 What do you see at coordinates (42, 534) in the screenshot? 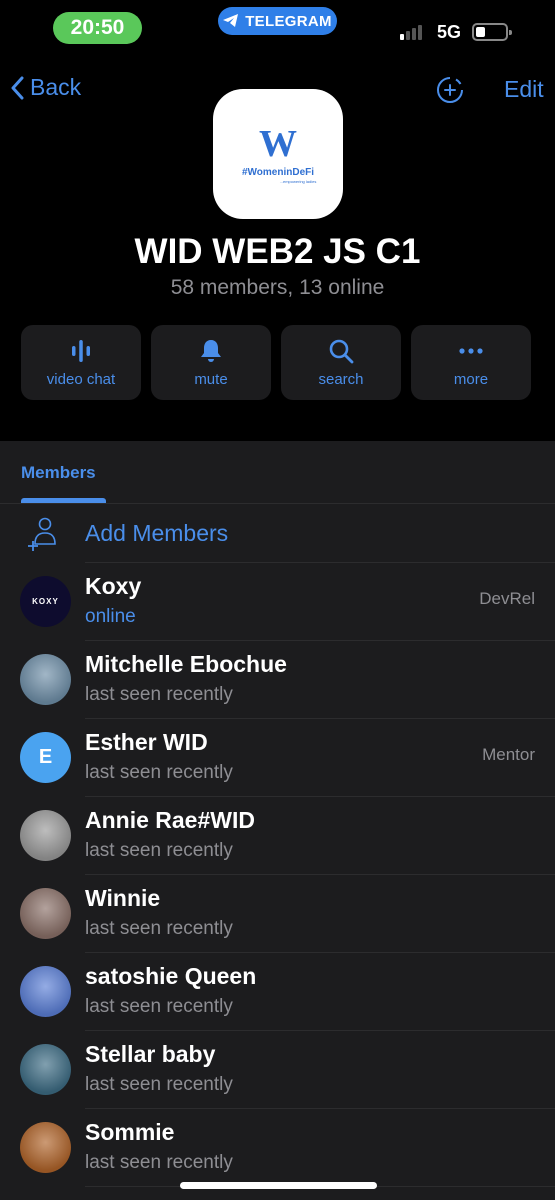
I see `add-user-icon` at bounding box center [42, 534].